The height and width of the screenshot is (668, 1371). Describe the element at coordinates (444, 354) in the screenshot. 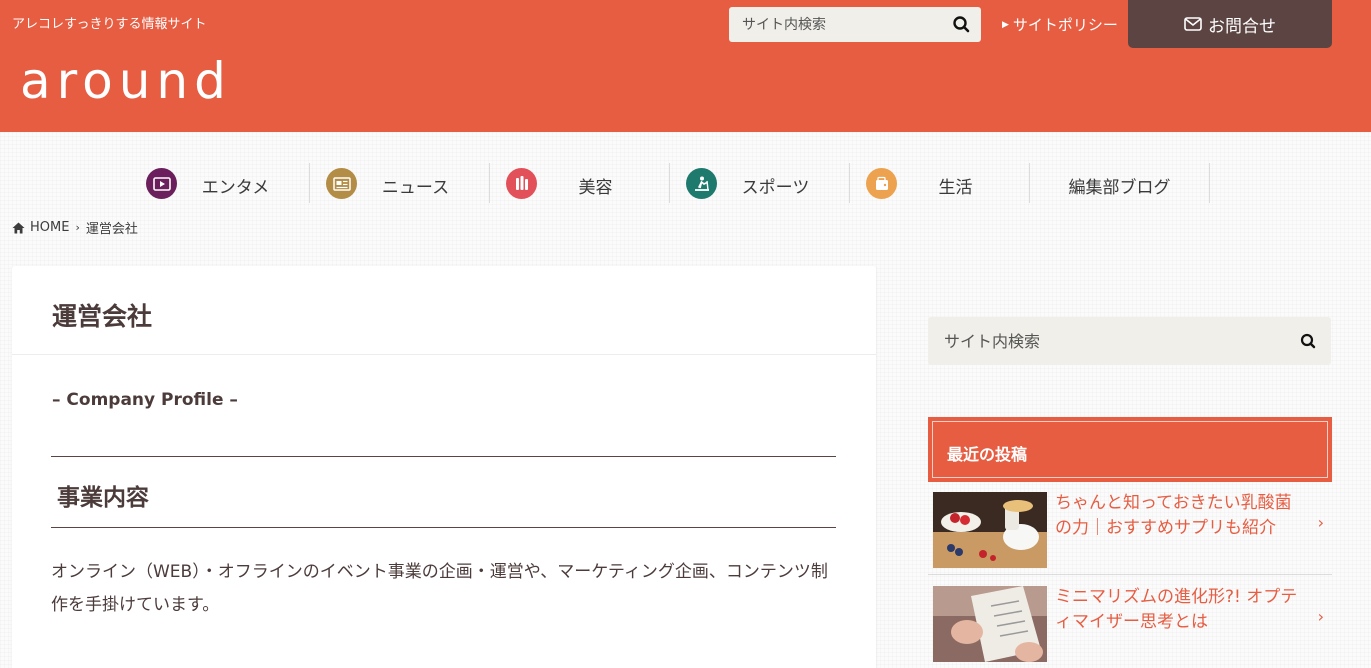

I see `divider` at that location.